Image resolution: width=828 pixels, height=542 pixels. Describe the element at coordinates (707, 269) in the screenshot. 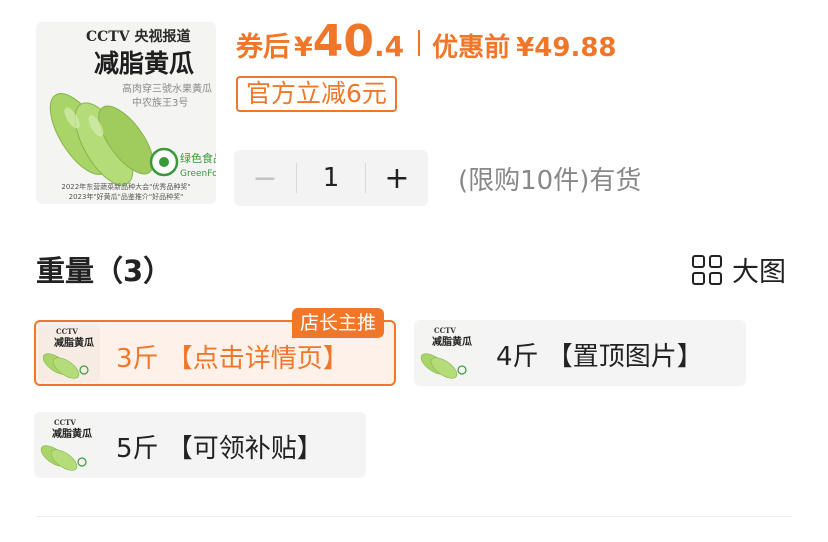

I see `grid-icon` at that location.